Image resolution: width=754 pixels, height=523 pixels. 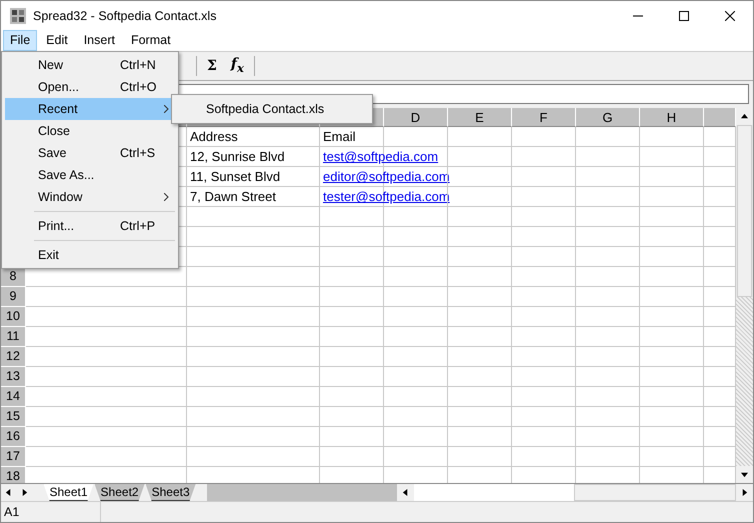 What do you see at coordinates (51, 512) in the screenshot?
I see `cell-reference: A1` at bounding box center [51, 512].